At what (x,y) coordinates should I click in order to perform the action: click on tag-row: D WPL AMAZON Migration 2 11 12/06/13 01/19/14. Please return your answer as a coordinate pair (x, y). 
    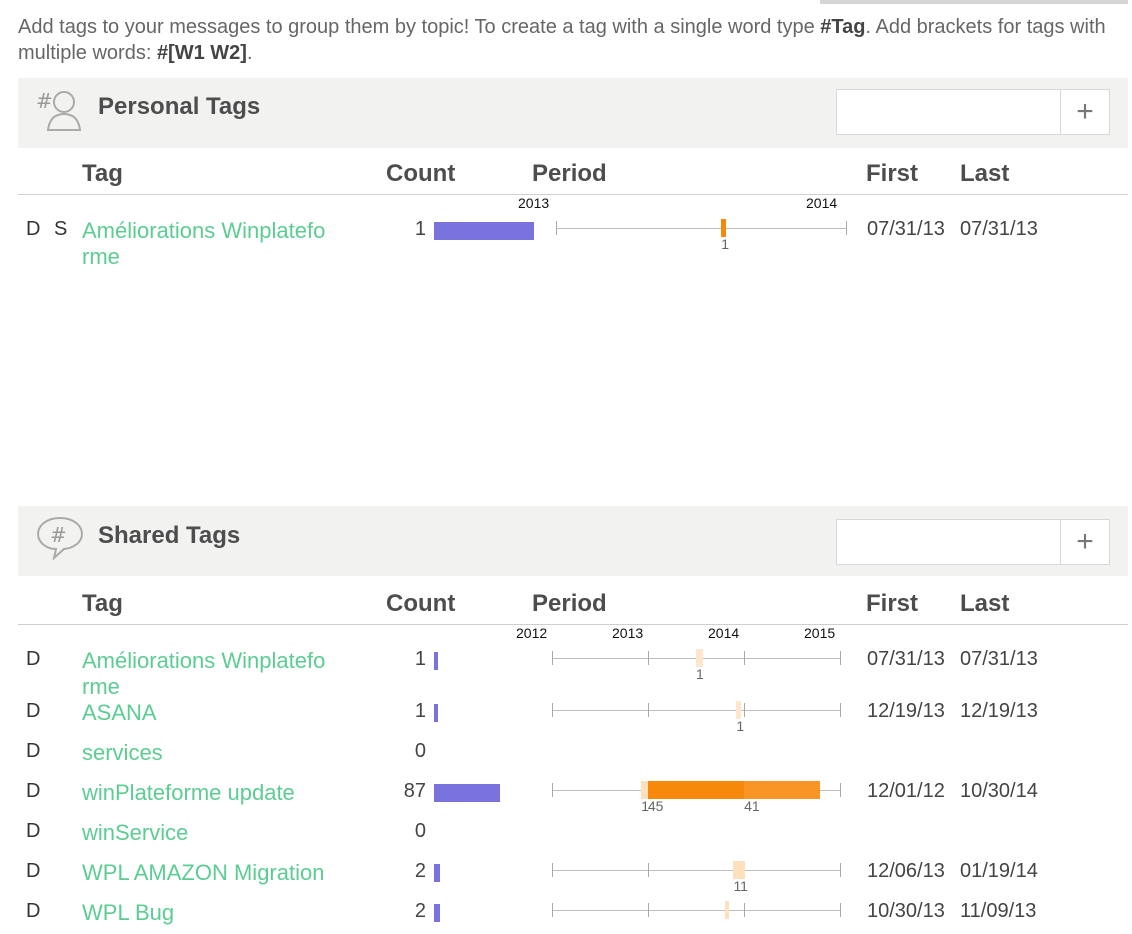
    Looking at the image, I should click on (573, 874).